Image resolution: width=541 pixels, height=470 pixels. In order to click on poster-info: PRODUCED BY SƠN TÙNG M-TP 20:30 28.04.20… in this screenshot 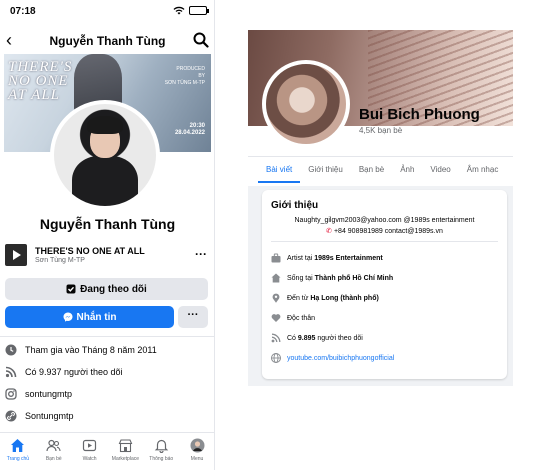, I will do `click(185, 101)`.